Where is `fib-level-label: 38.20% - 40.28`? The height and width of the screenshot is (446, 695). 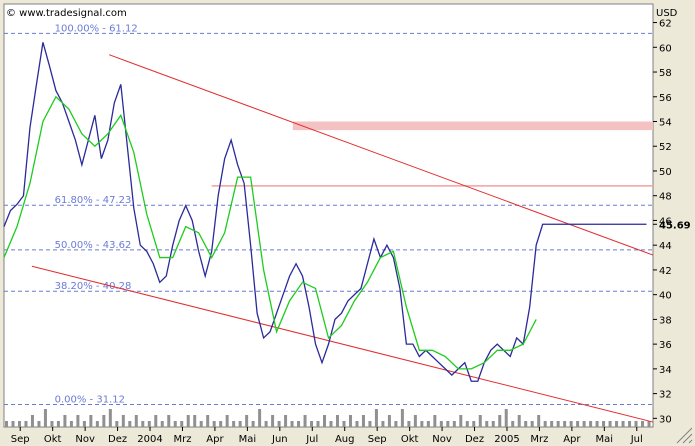 fib-level-label: 38.20% - 40.28 is located at coordinates (93, 286).